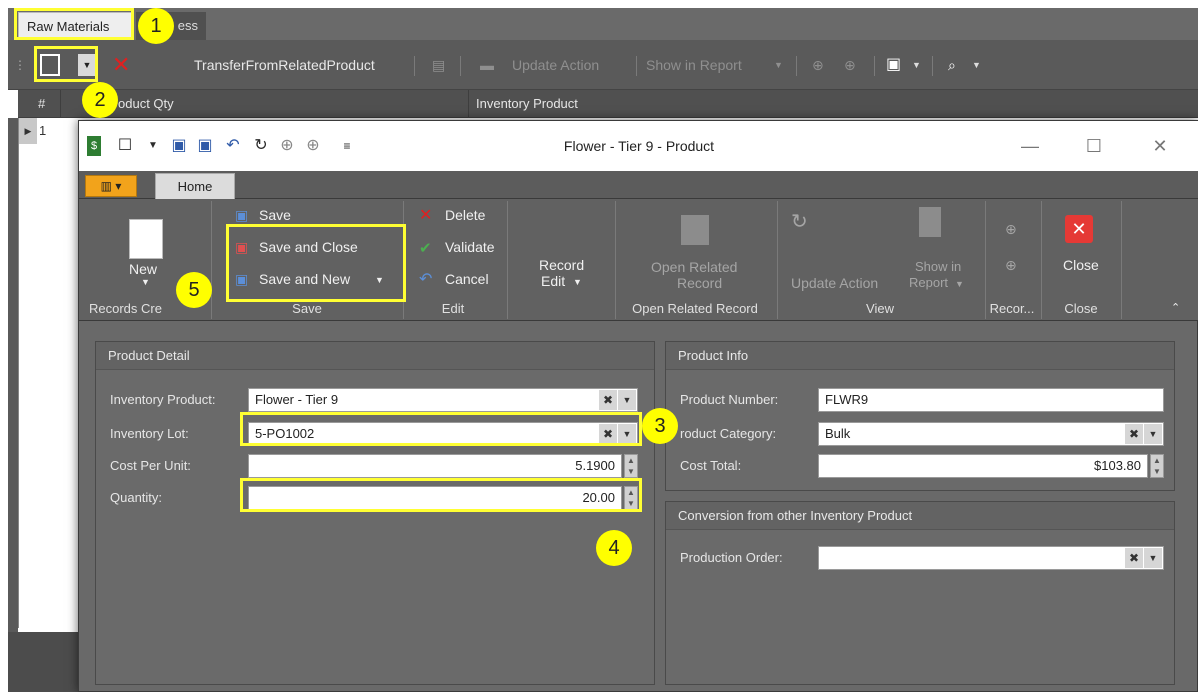 Image resolution: width=1198 pixels, height=692 pixels. Describe the element at coordinates (100, 100) in the screenshot. I see `callout-badge-2: 2` at that location.